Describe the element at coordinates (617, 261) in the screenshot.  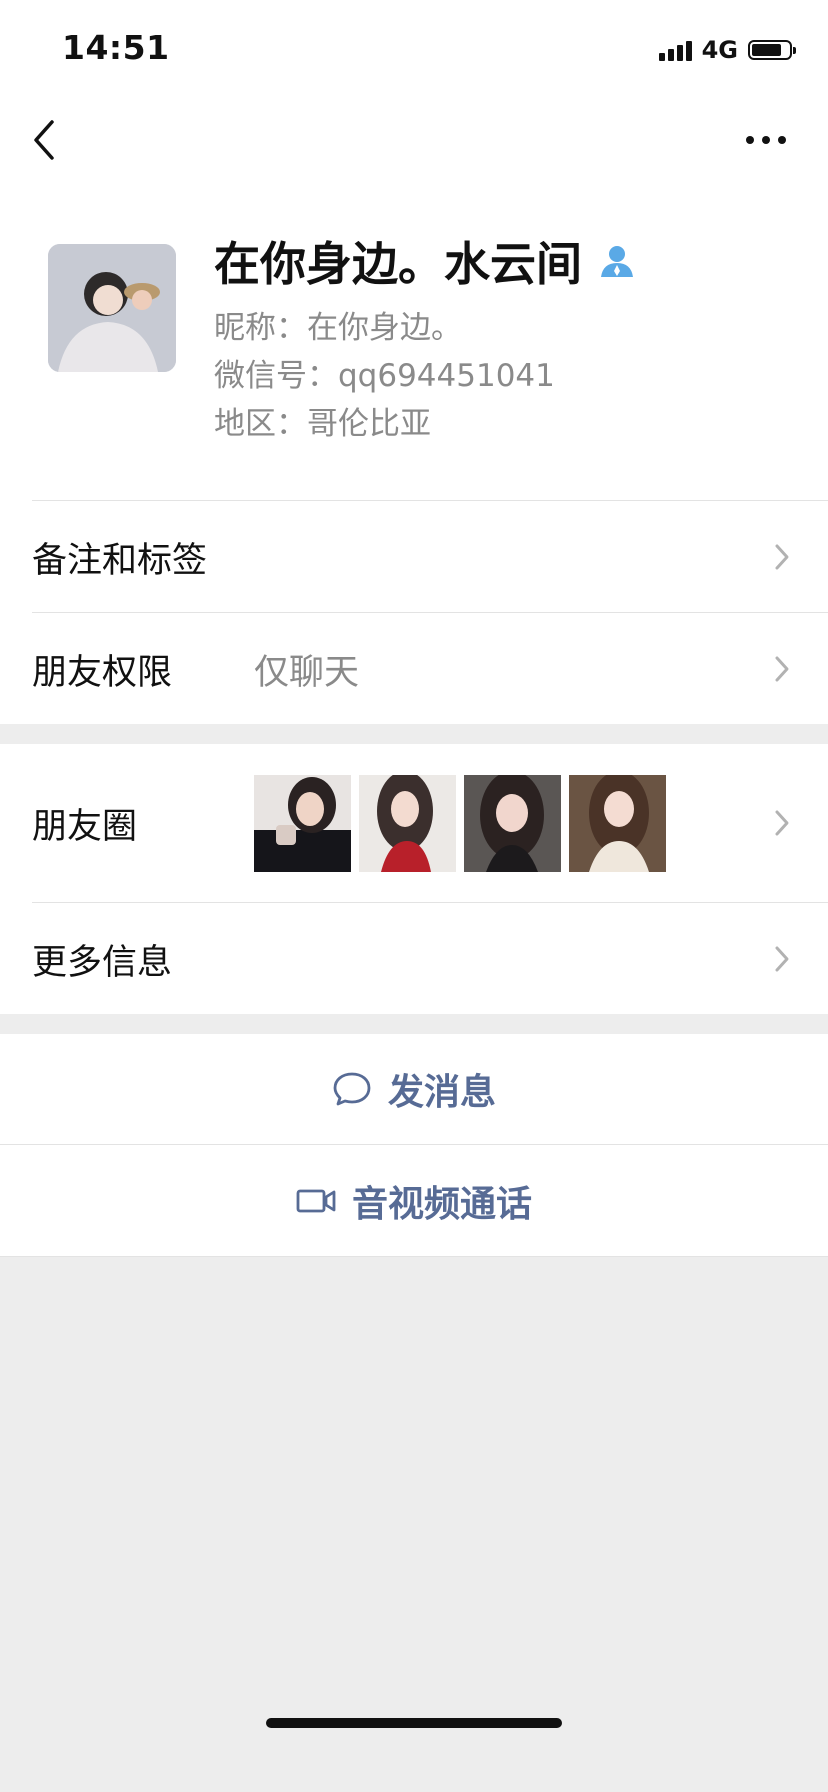
I see `contact-person-icon` at that location.